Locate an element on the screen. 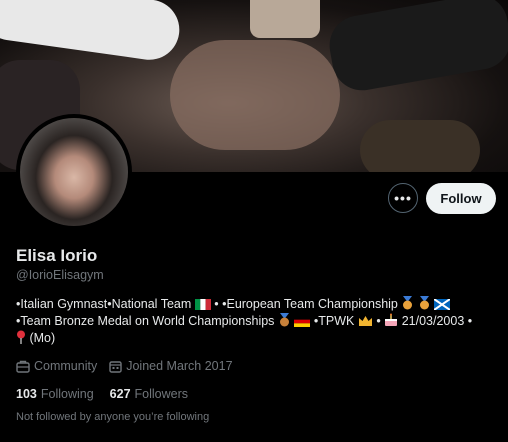 Image resolution: width=508 pixels, height=442 pixels. scotland-flag-icon is located at coordinates (442, 304).